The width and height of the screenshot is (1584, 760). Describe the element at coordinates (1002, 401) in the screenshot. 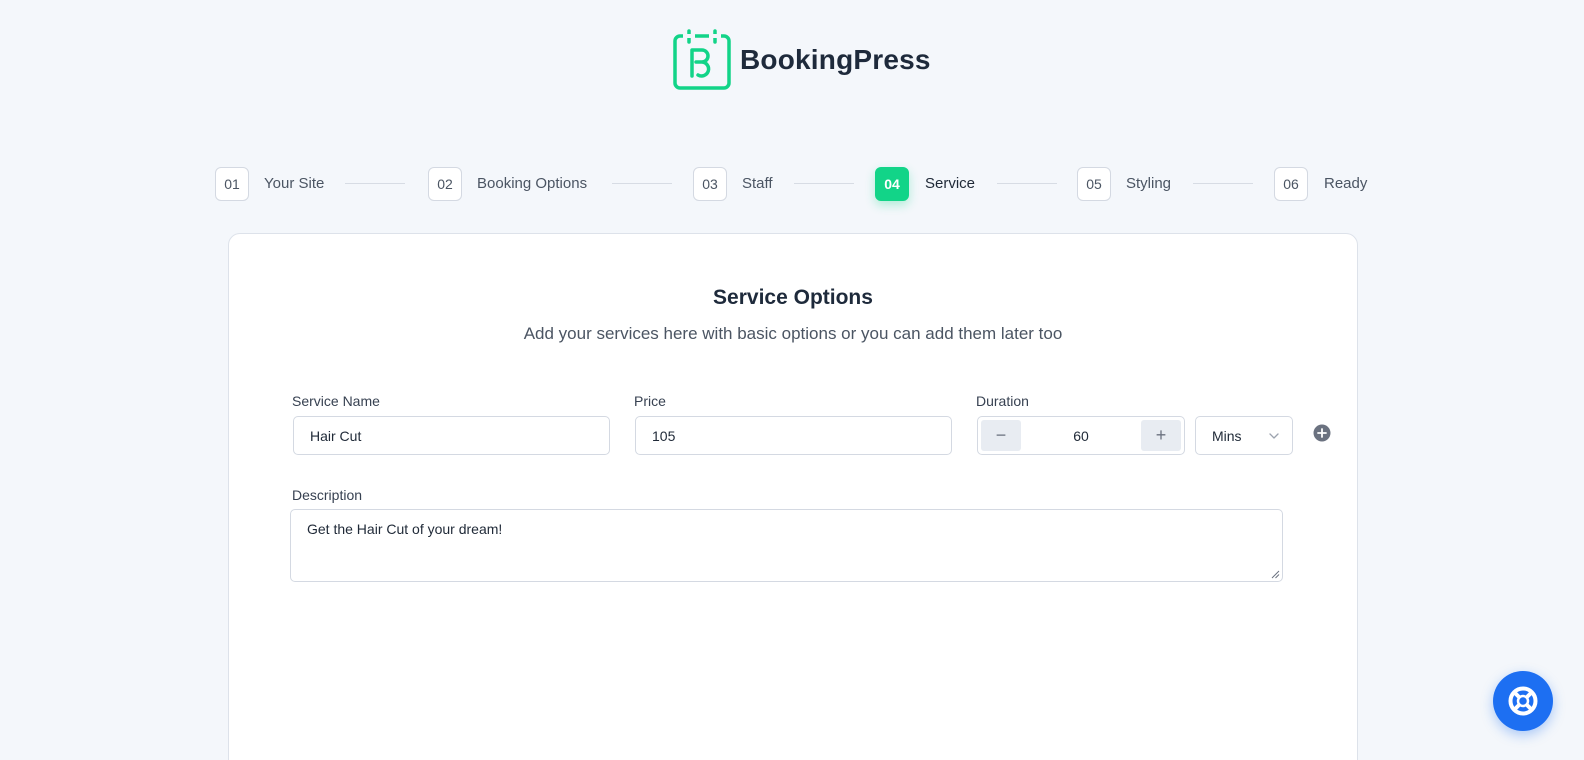

I see `duration-label: Duration` at that location.